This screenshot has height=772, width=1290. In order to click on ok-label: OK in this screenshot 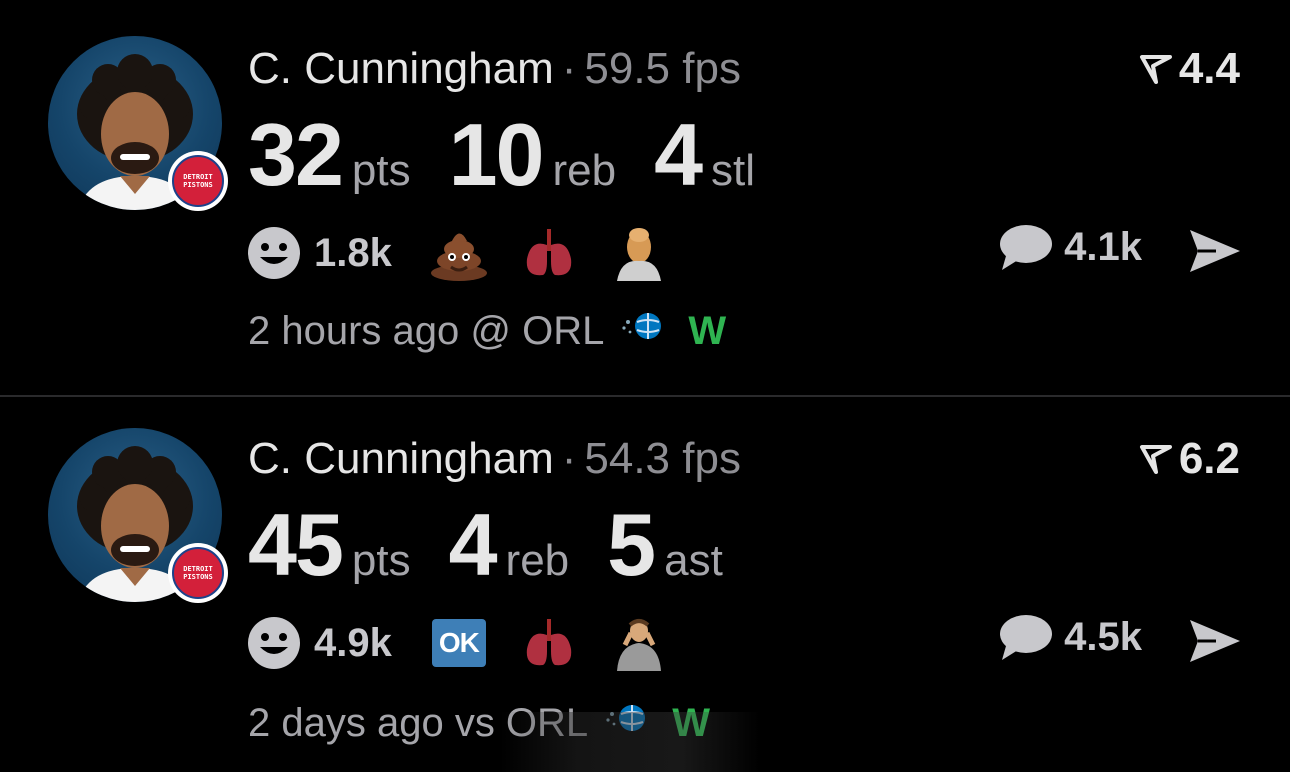, I will do `click(458, 643)`.